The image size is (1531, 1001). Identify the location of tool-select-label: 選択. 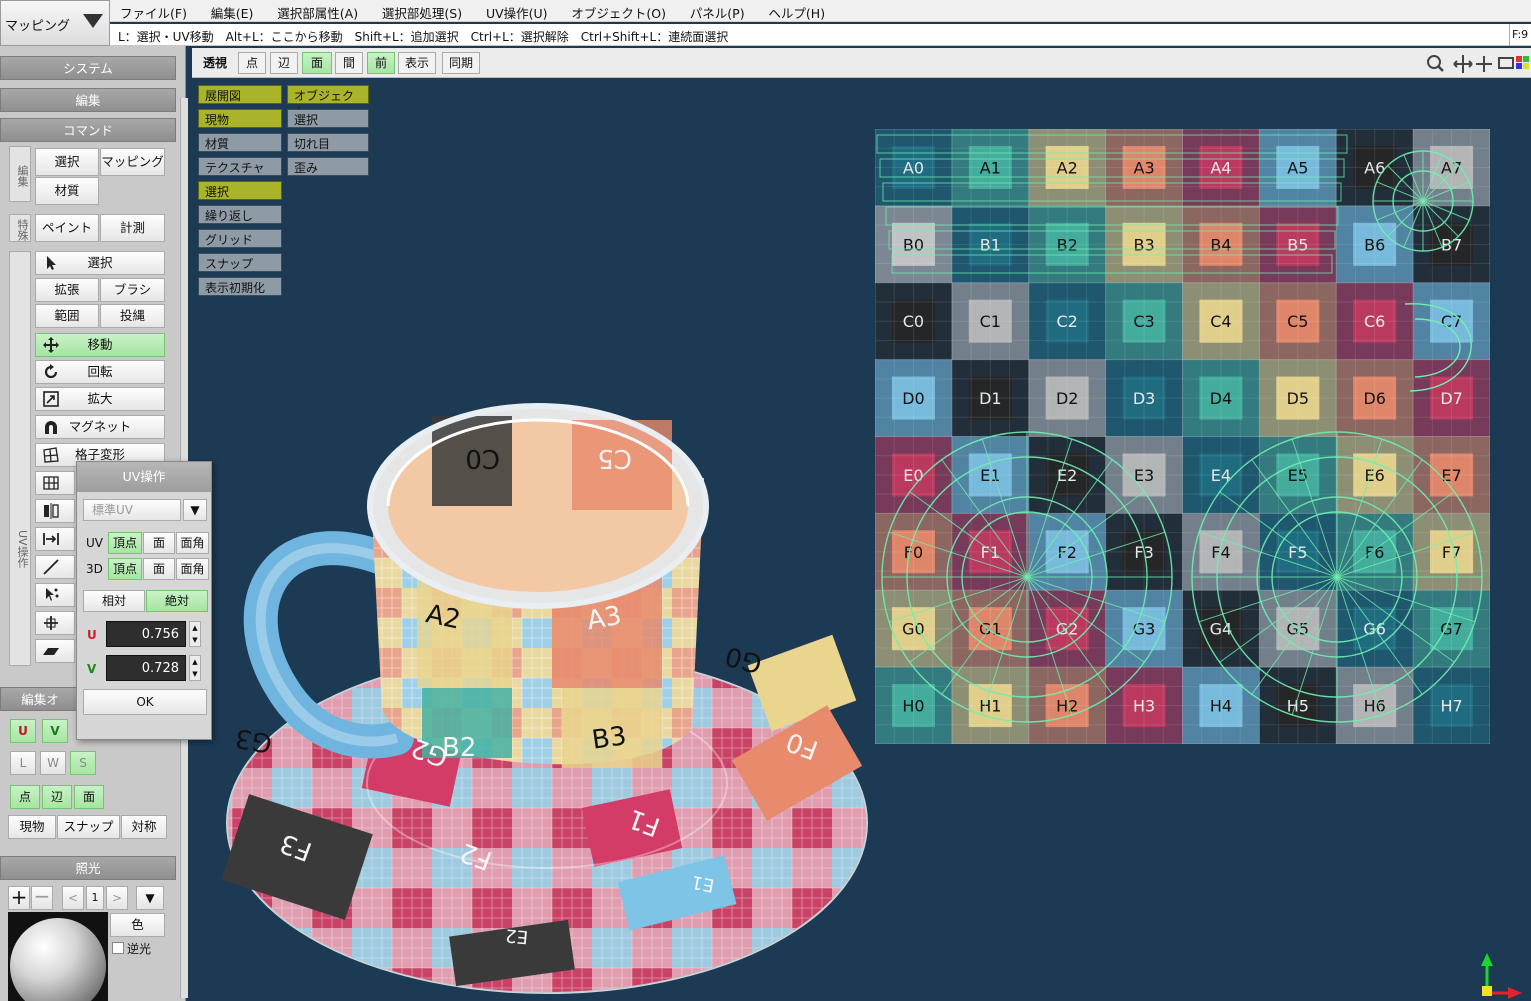
(100, 262).